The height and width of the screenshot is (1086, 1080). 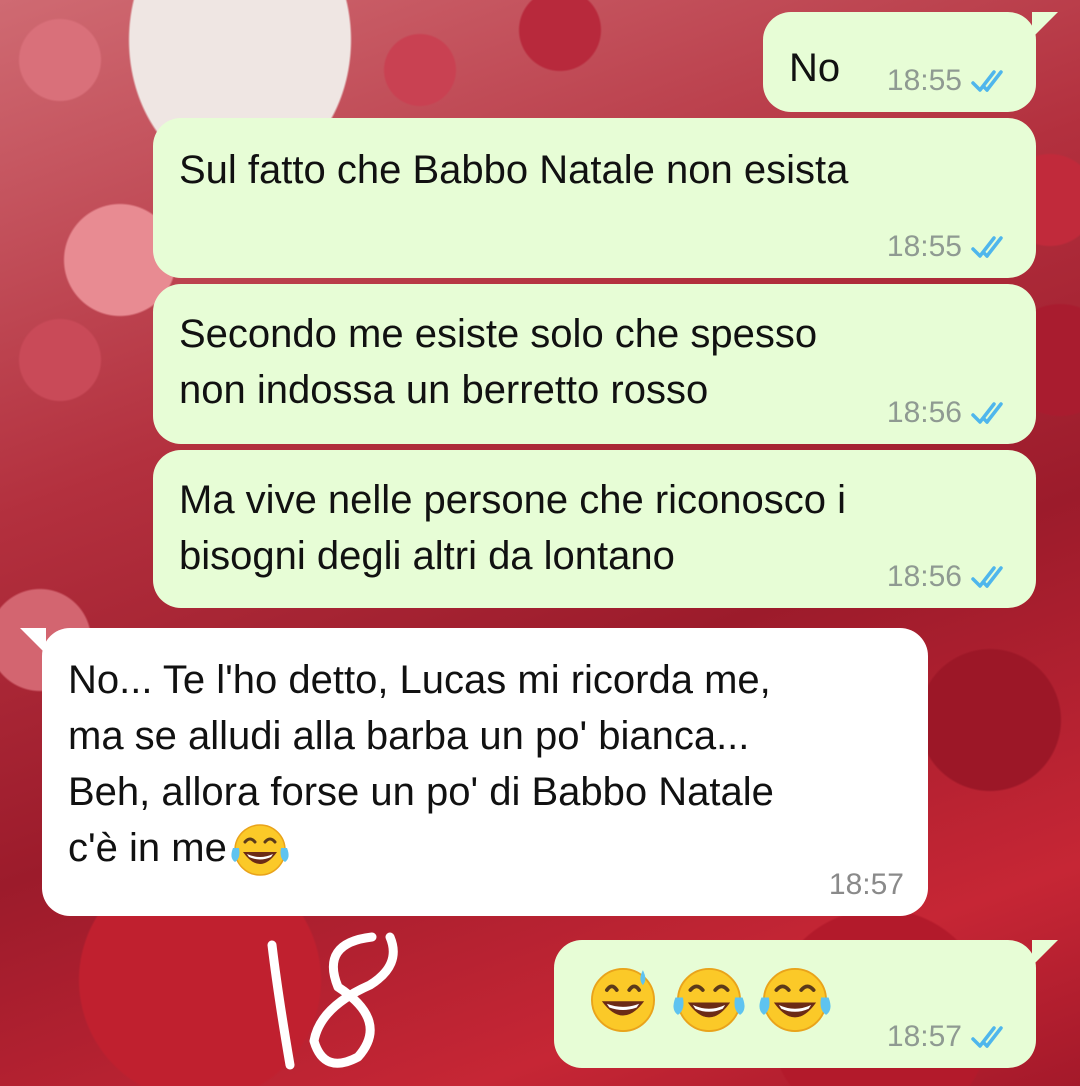 I want to click on handwritten-18-drawing, so click(x=332, y=1001).